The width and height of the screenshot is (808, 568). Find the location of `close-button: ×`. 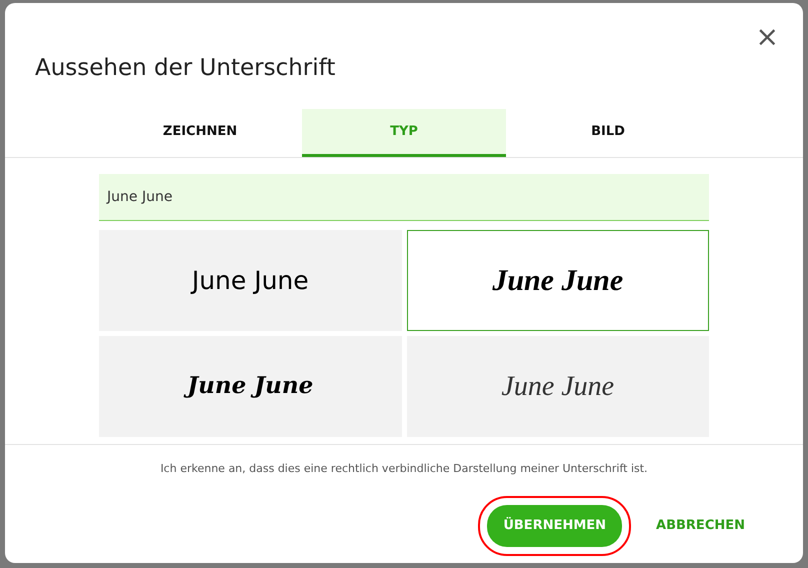

close-button: × is located at coordinates (767, 37).